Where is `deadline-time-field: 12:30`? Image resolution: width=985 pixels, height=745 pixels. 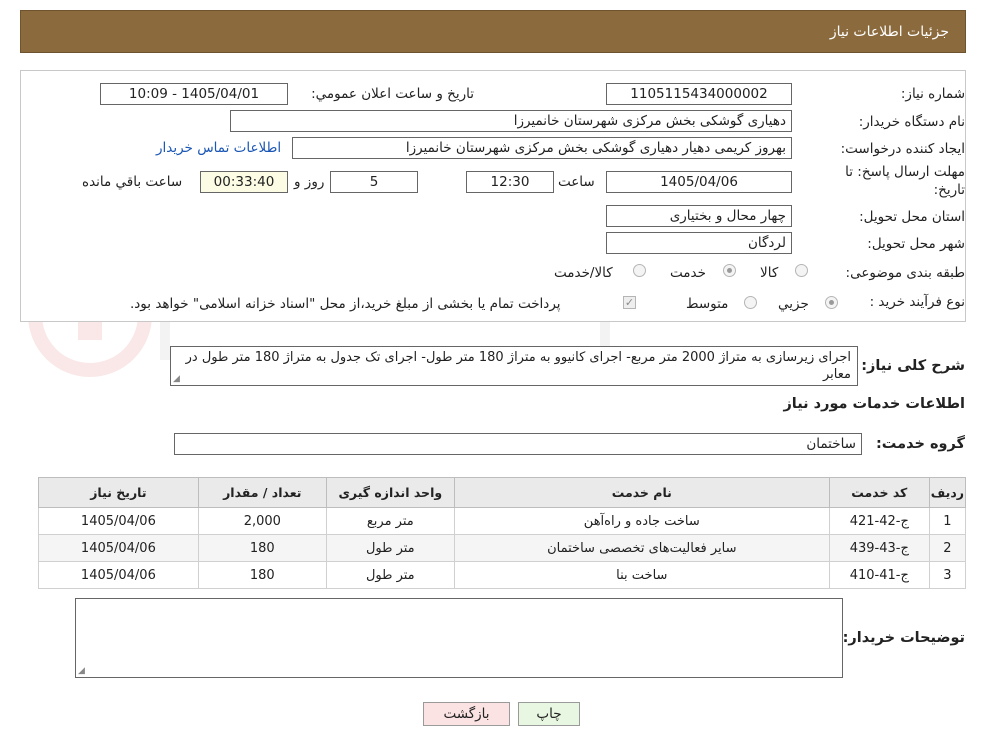 deadline-time-field: 12:30 is located at coordinates (510, 182).